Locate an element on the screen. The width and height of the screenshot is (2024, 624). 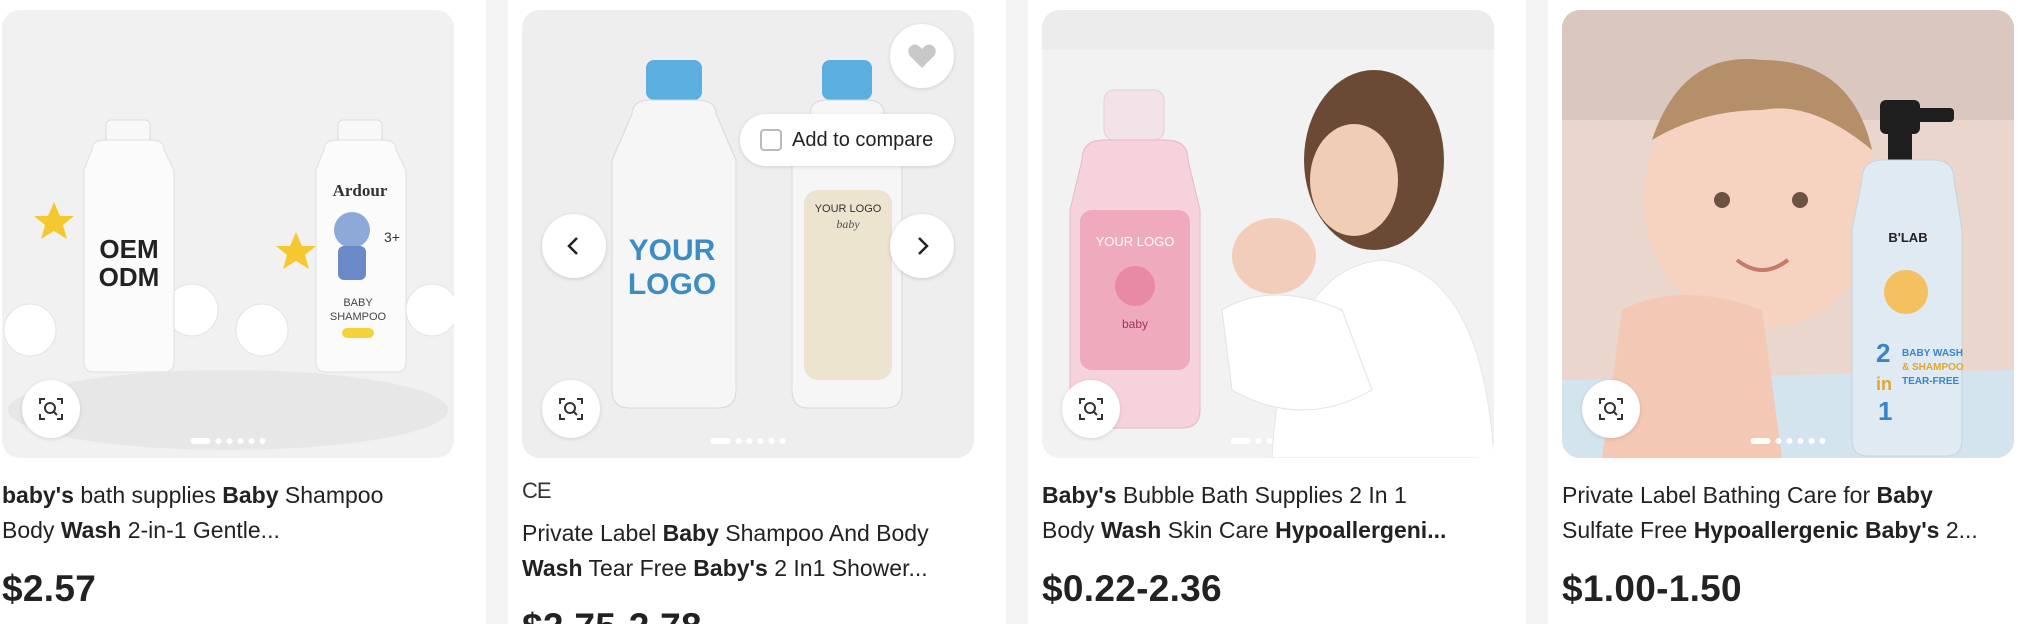
oem-bottle-text-2: ODM is located at coordinates (129, 277).